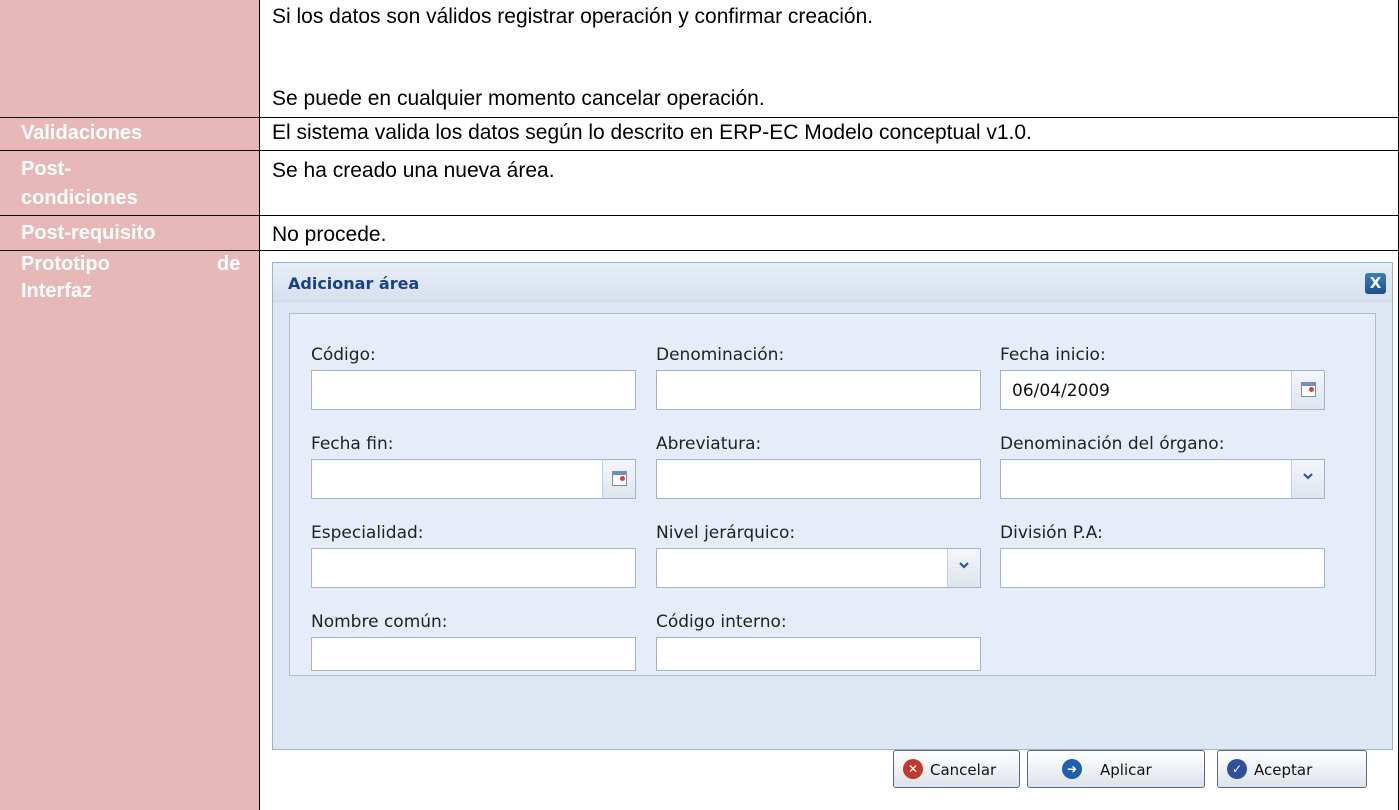  I want to click on accept-button-label: Aceptar, so click(1283, 770).